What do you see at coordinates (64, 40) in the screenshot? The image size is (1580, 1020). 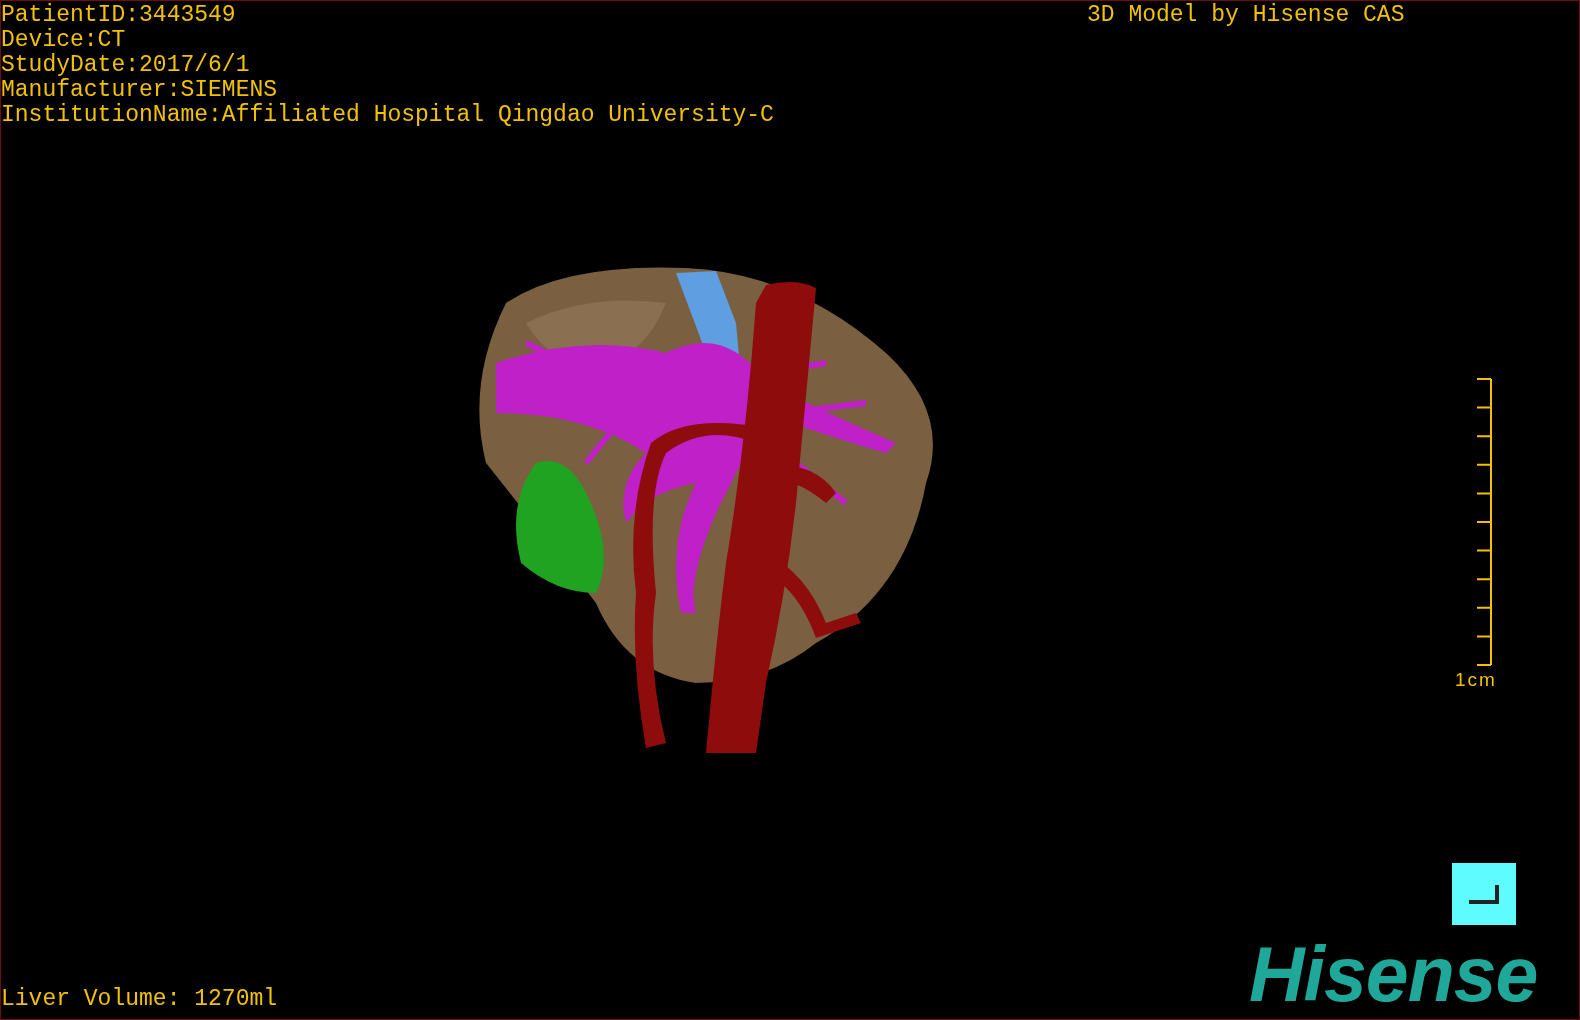 I see `info-line: Device:CT` at bounding box center [64, 40].